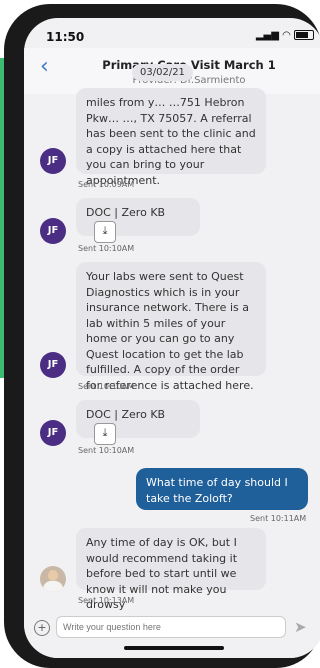 Image resolution: width=320 pixels, height=668 pixels. Describe the element at coordinates (162, 72) in the screenshot. I see `date-pill: 03/02/21` at that location.